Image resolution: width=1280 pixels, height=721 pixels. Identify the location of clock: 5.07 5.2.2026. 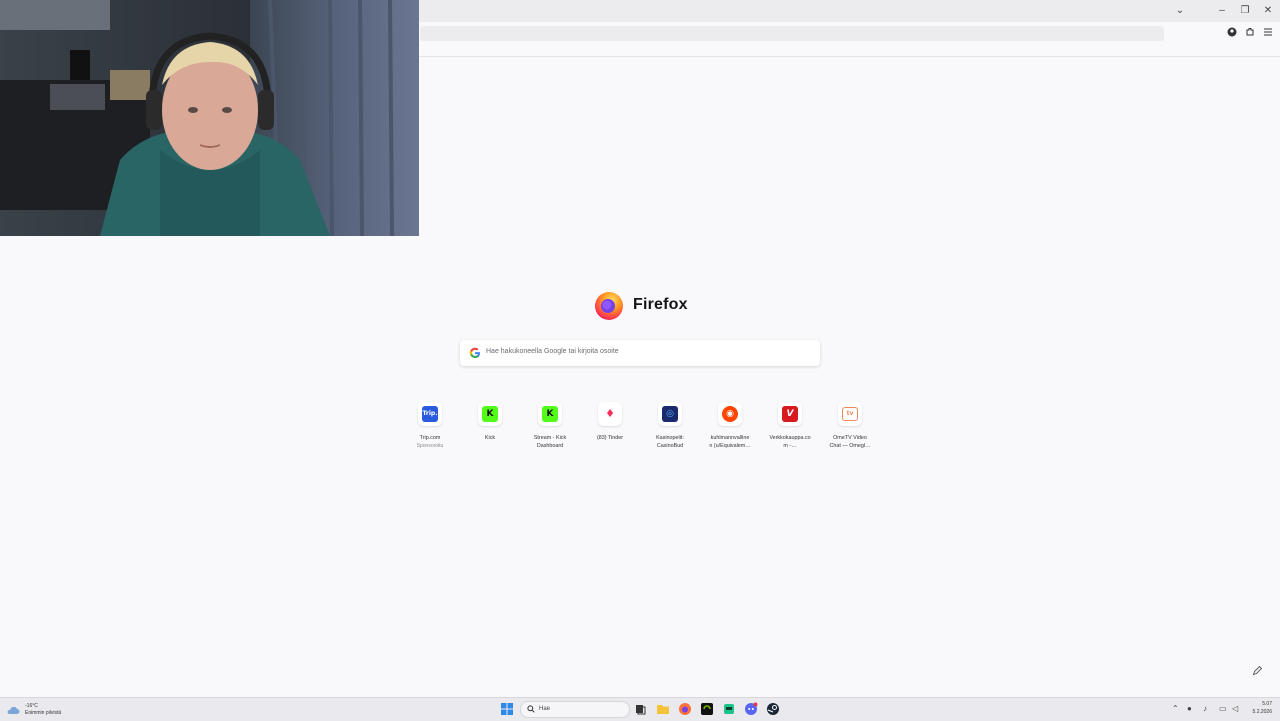
(1257, 708).